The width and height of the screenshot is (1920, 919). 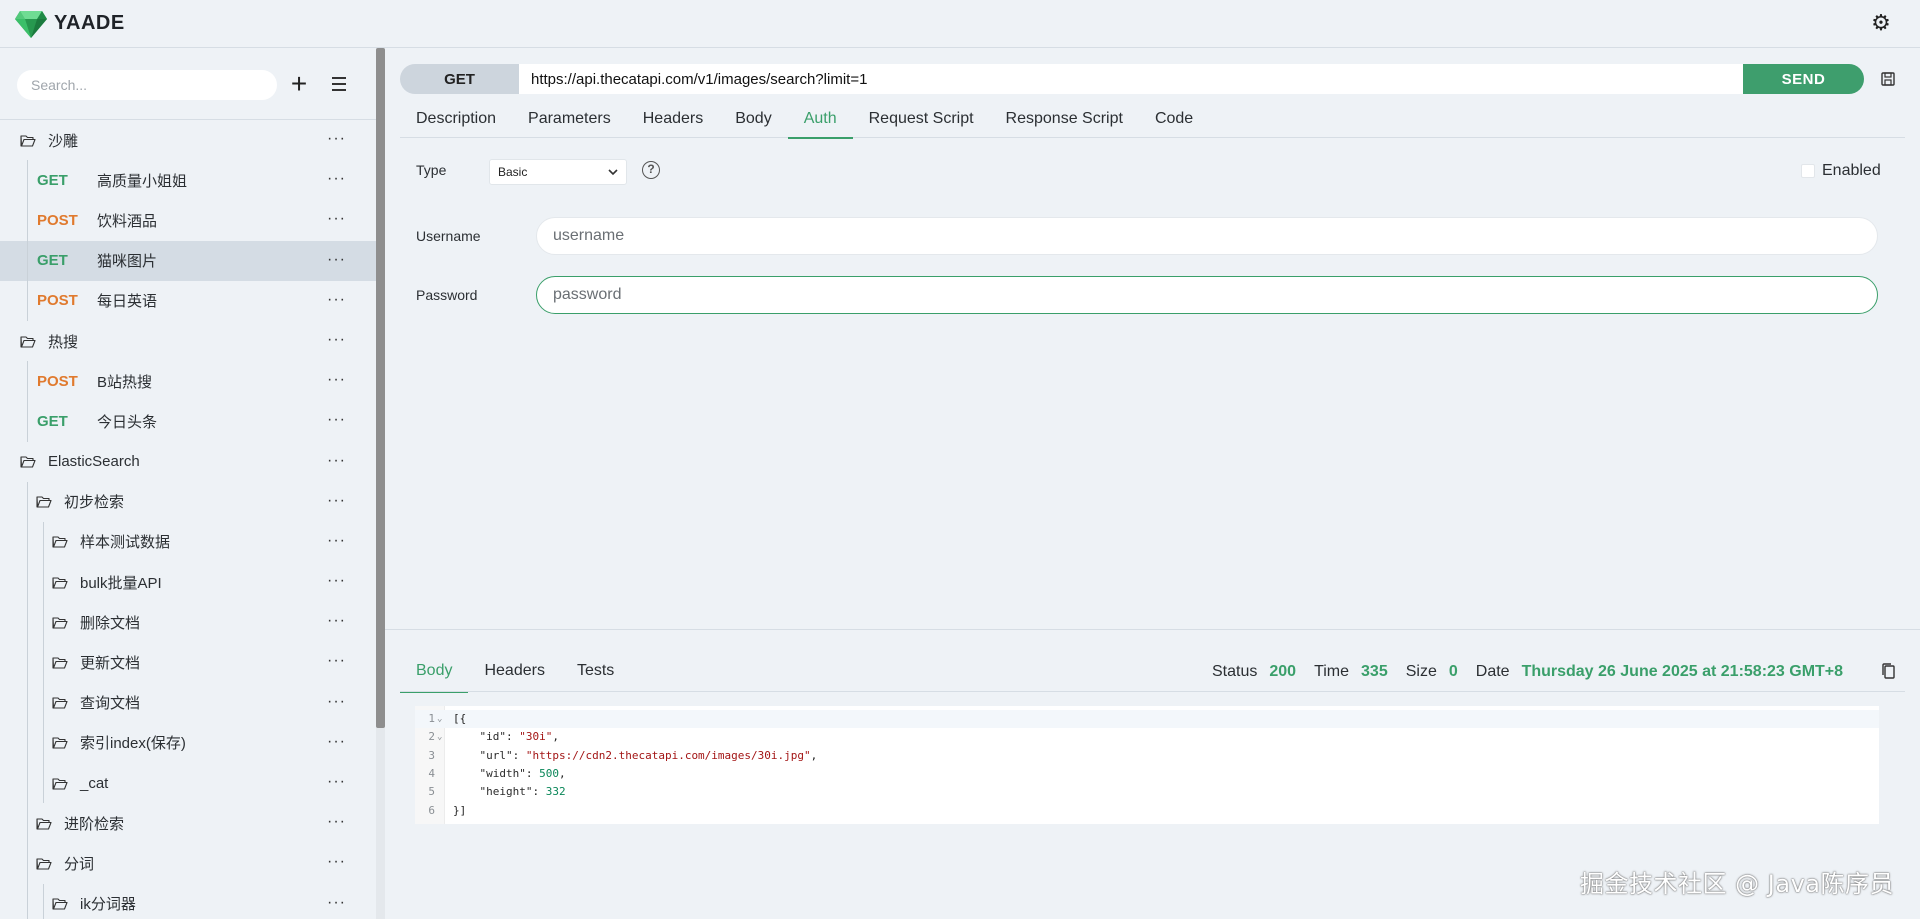 What do you see at coordinates (188, 662) in the screenshot?
I see `sidebar-folder: 更新文档 ···` at bounding box center [188, 662].